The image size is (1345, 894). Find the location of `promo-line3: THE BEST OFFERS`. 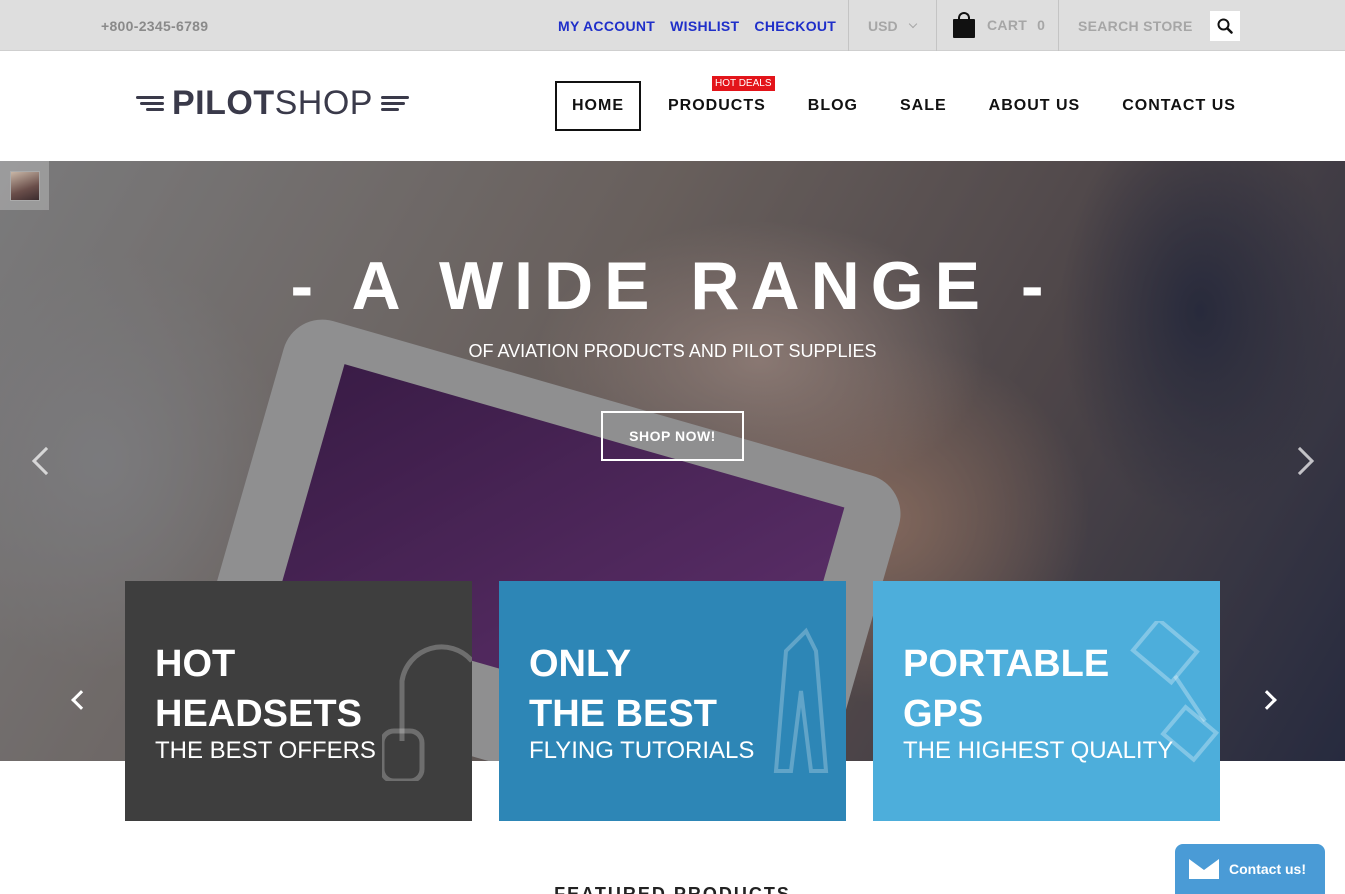

promo-line3: THE BEST OFFERS is located at coordinates (265, 750).